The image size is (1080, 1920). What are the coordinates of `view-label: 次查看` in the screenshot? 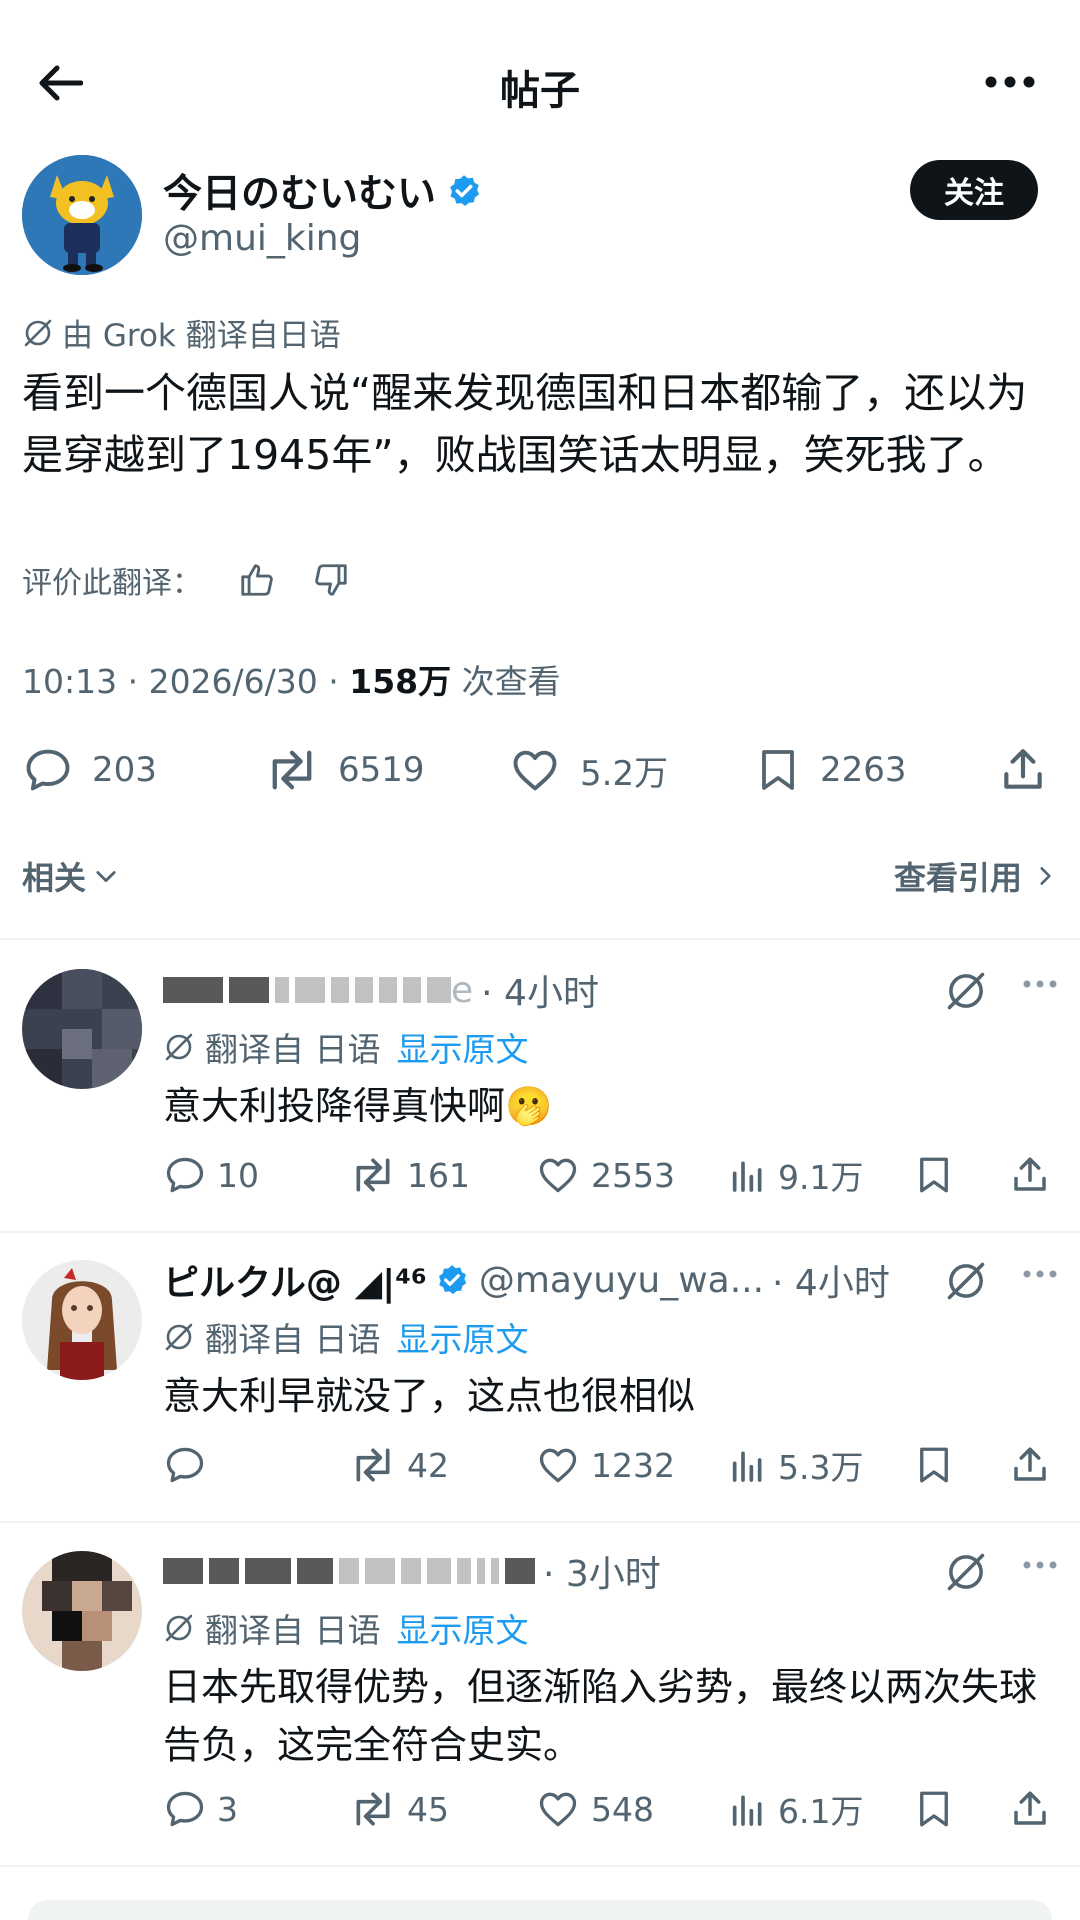 It's located at (506, 681).